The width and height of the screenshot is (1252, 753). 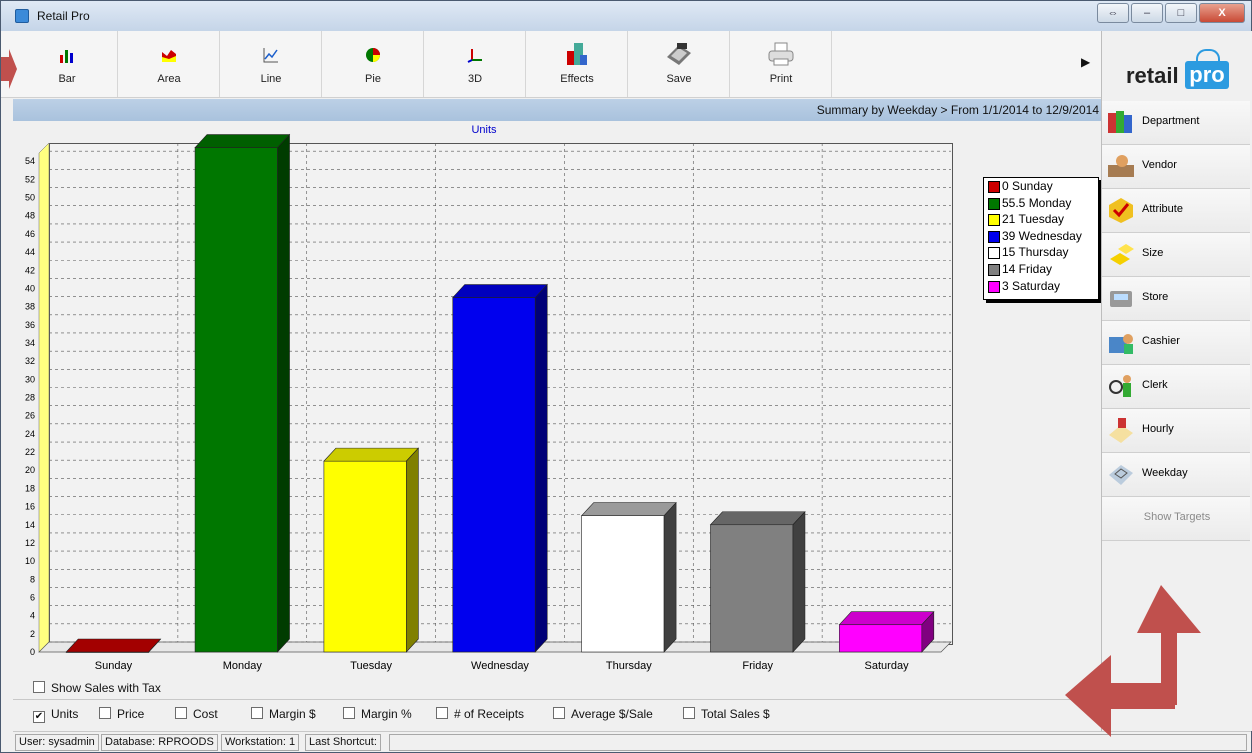 I want to click on y-tick-label: 52, so click(x=30, y=179).